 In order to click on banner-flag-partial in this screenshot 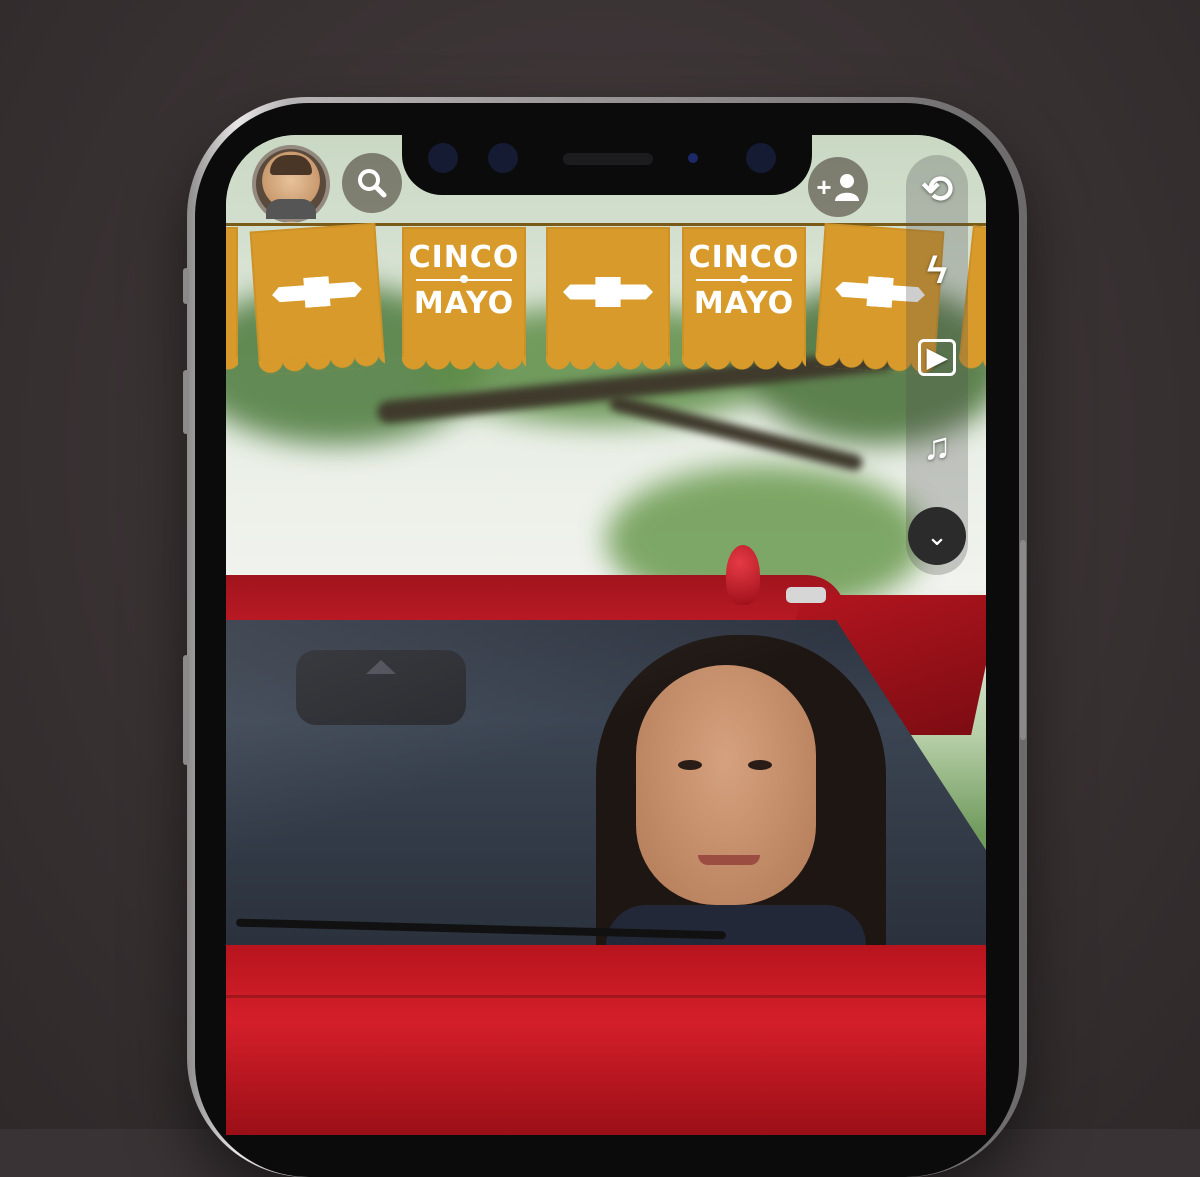, I will do `click(232, 299)`.